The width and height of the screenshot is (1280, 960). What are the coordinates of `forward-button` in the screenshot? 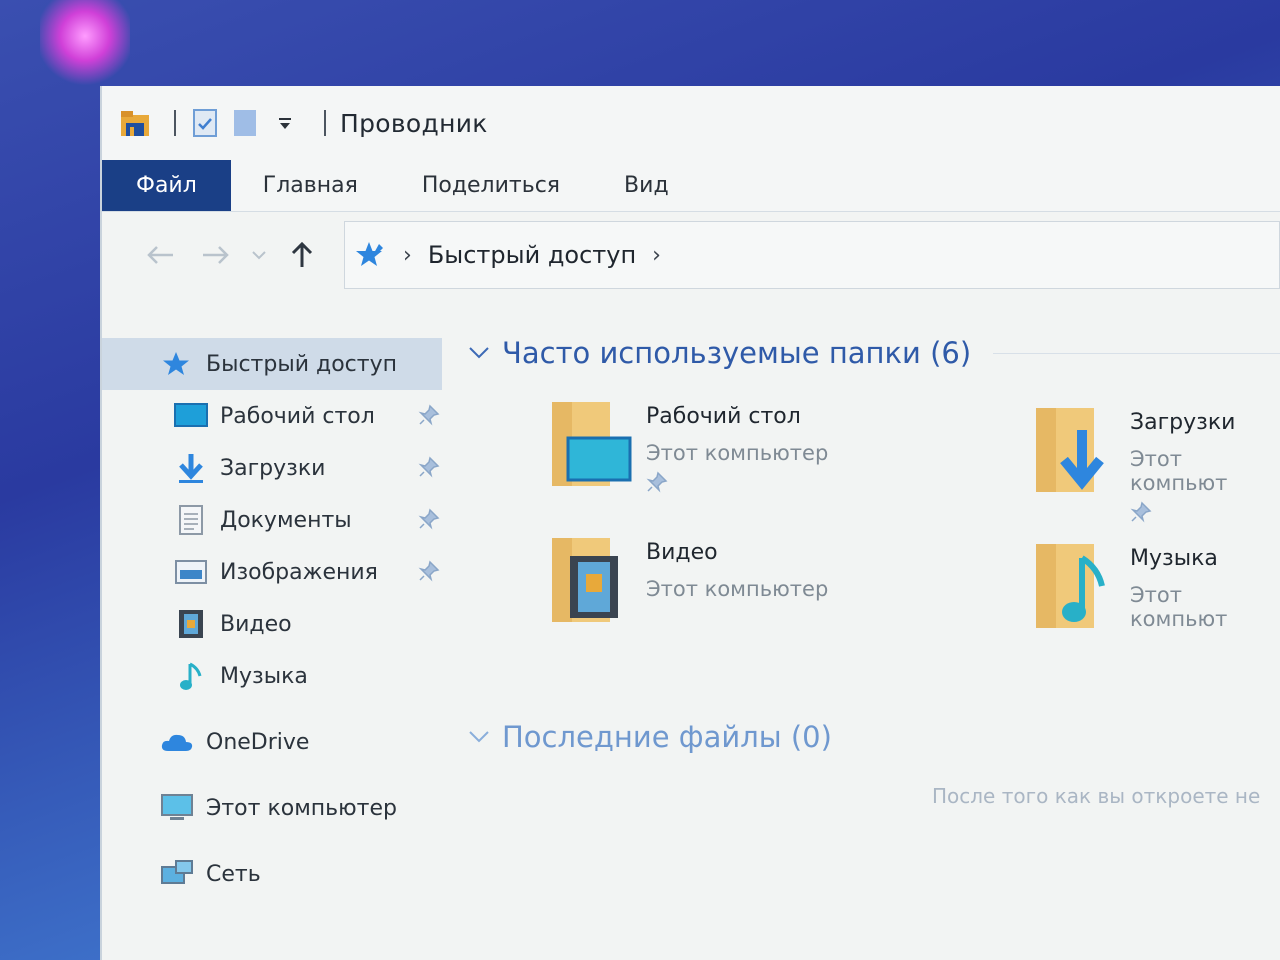 It's located at (216, 255).